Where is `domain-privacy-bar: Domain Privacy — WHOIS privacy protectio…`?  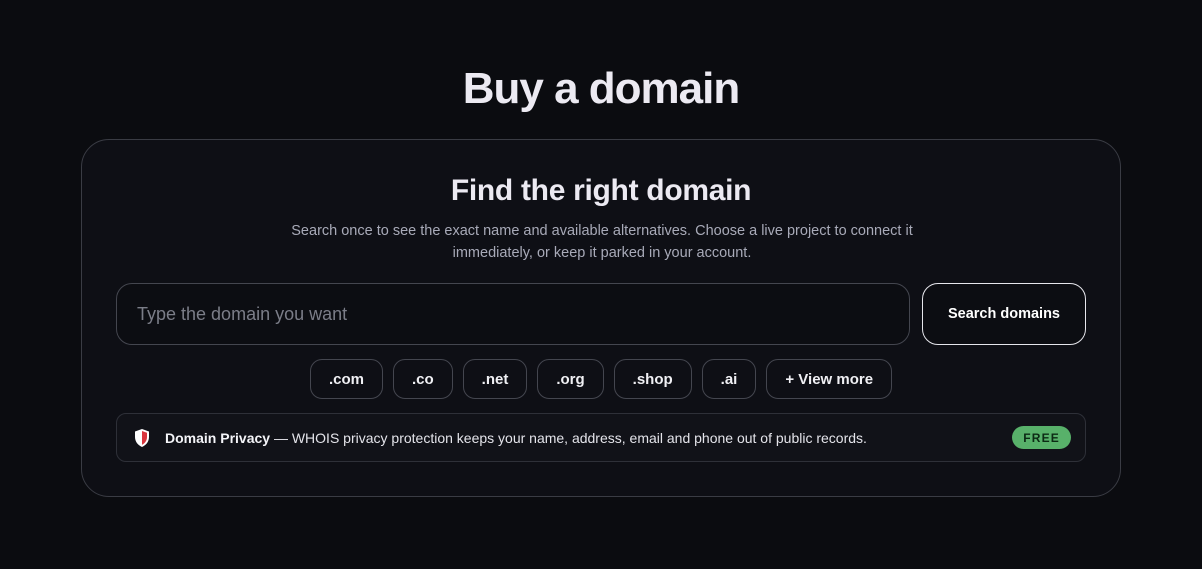 domain-privacy-bar: Domain Privacy — WHOIS privacy protectio… is located at coordinates (601, 437).